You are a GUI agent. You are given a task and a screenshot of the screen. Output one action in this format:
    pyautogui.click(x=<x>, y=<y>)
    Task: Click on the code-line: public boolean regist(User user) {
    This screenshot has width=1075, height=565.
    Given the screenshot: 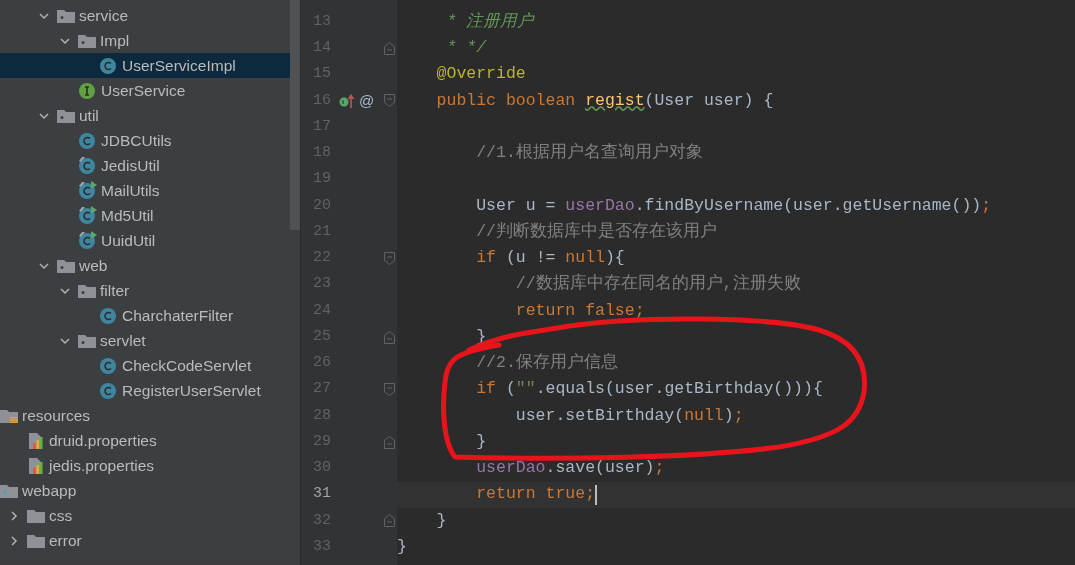 What is the action you would take?
    pyautogui.click(x=604, y=100)
    